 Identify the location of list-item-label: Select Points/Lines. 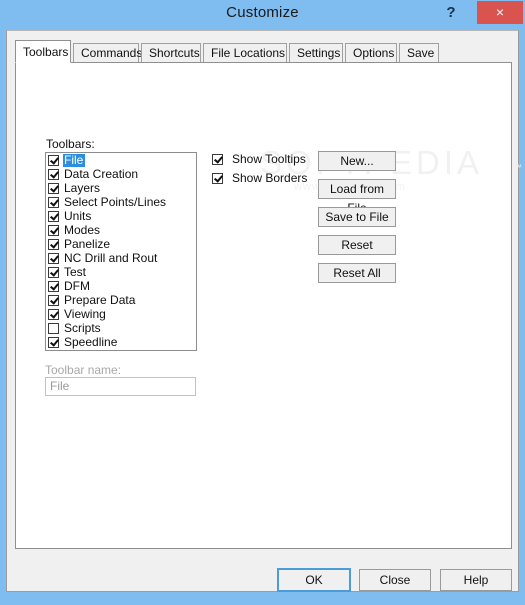
(115, 201).